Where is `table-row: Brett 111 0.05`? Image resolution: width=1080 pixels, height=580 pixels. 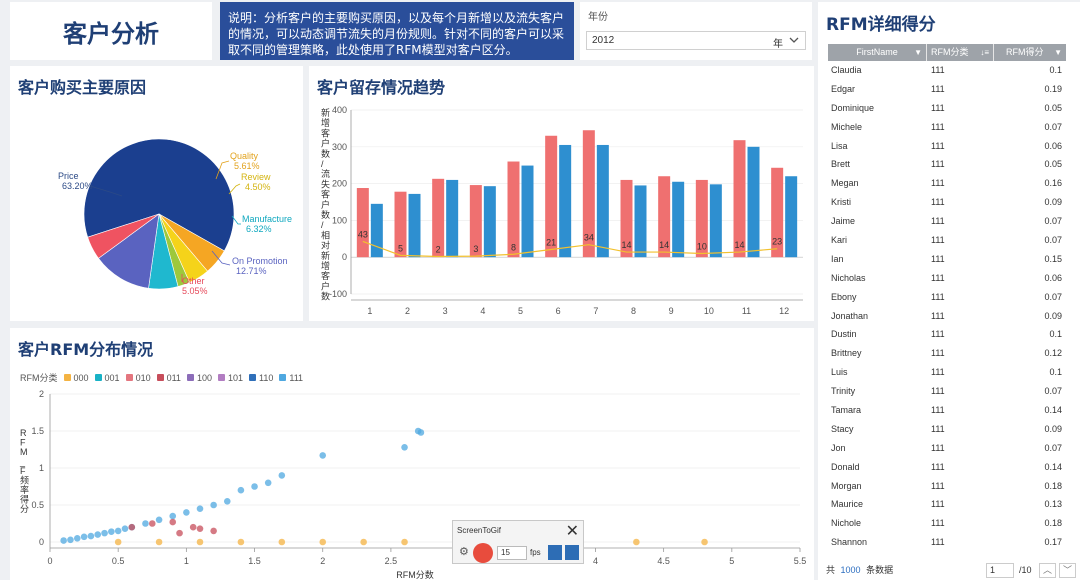 table-row: Brett 111 0.05 is located at coordinates (947, 164).